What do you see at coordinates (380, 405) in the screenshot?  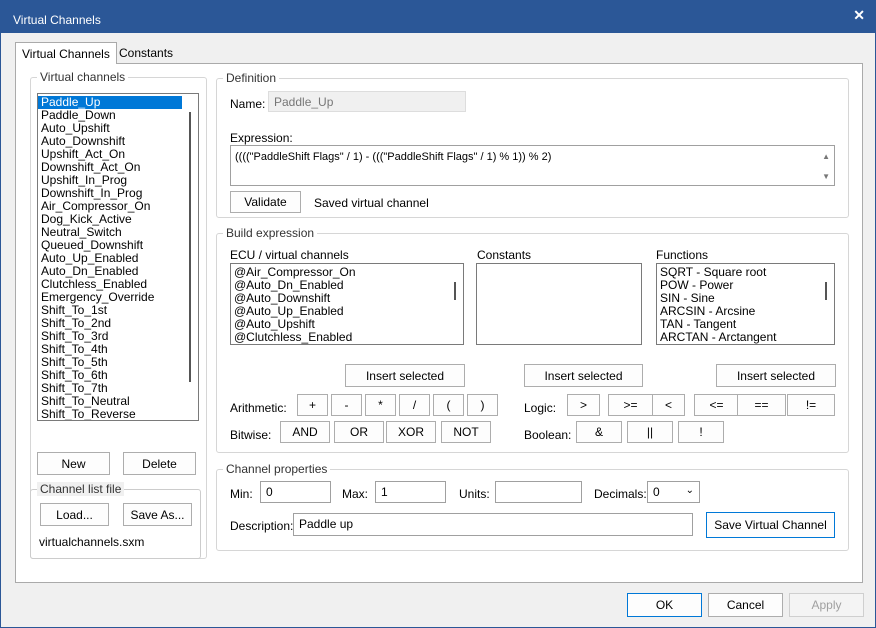 I see `multiply-button: *` at bounding box center [380, 405].